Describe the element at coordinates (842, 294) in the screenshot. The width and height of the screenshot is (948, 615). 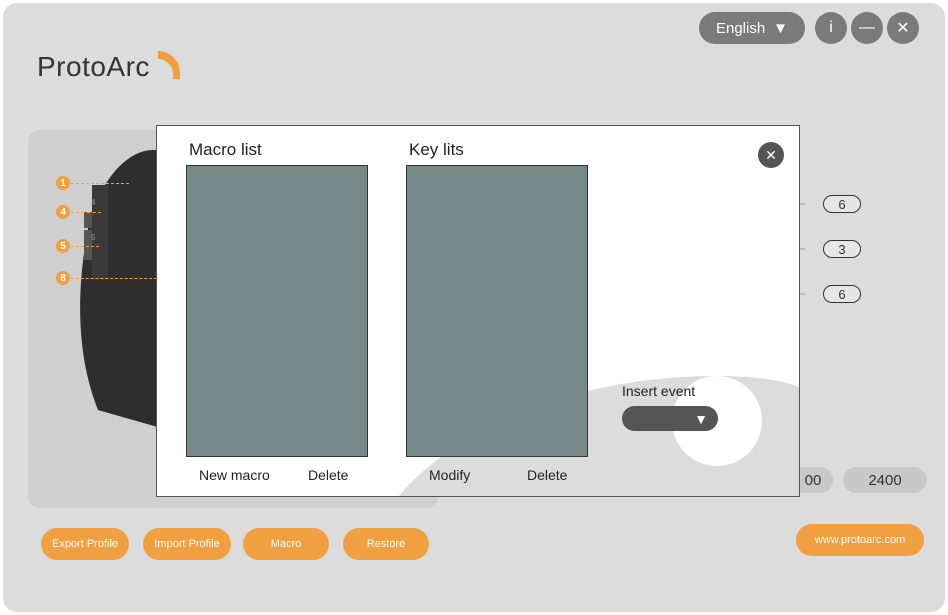
I see `setting-value-3: 6` at that location.